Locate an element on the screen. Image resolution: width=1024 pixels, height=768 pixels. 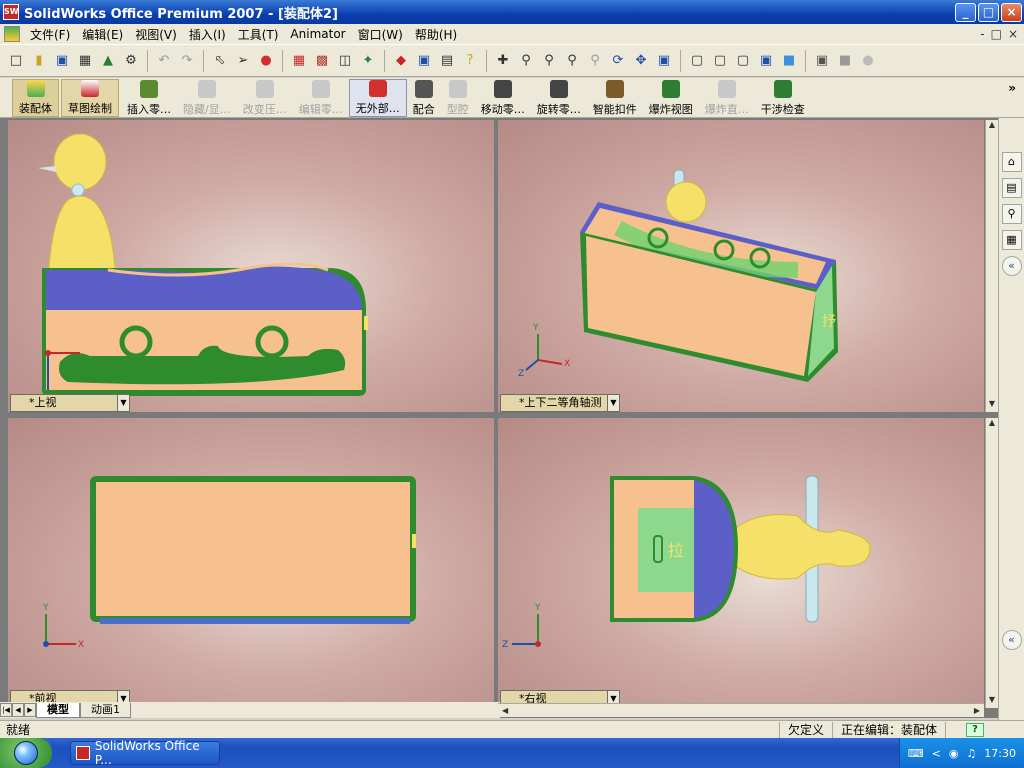
tab-assembly: 装配体 is located at coordinates (35, 98).